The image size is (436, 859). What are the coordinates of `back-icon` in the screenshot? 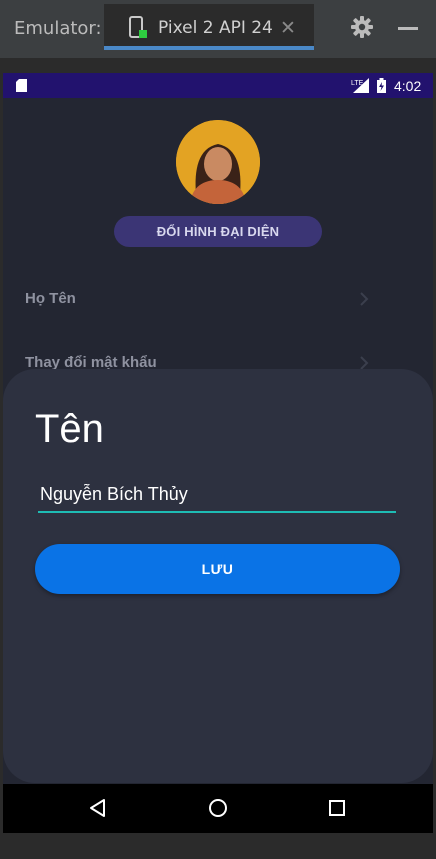 It's located at (98, 810).